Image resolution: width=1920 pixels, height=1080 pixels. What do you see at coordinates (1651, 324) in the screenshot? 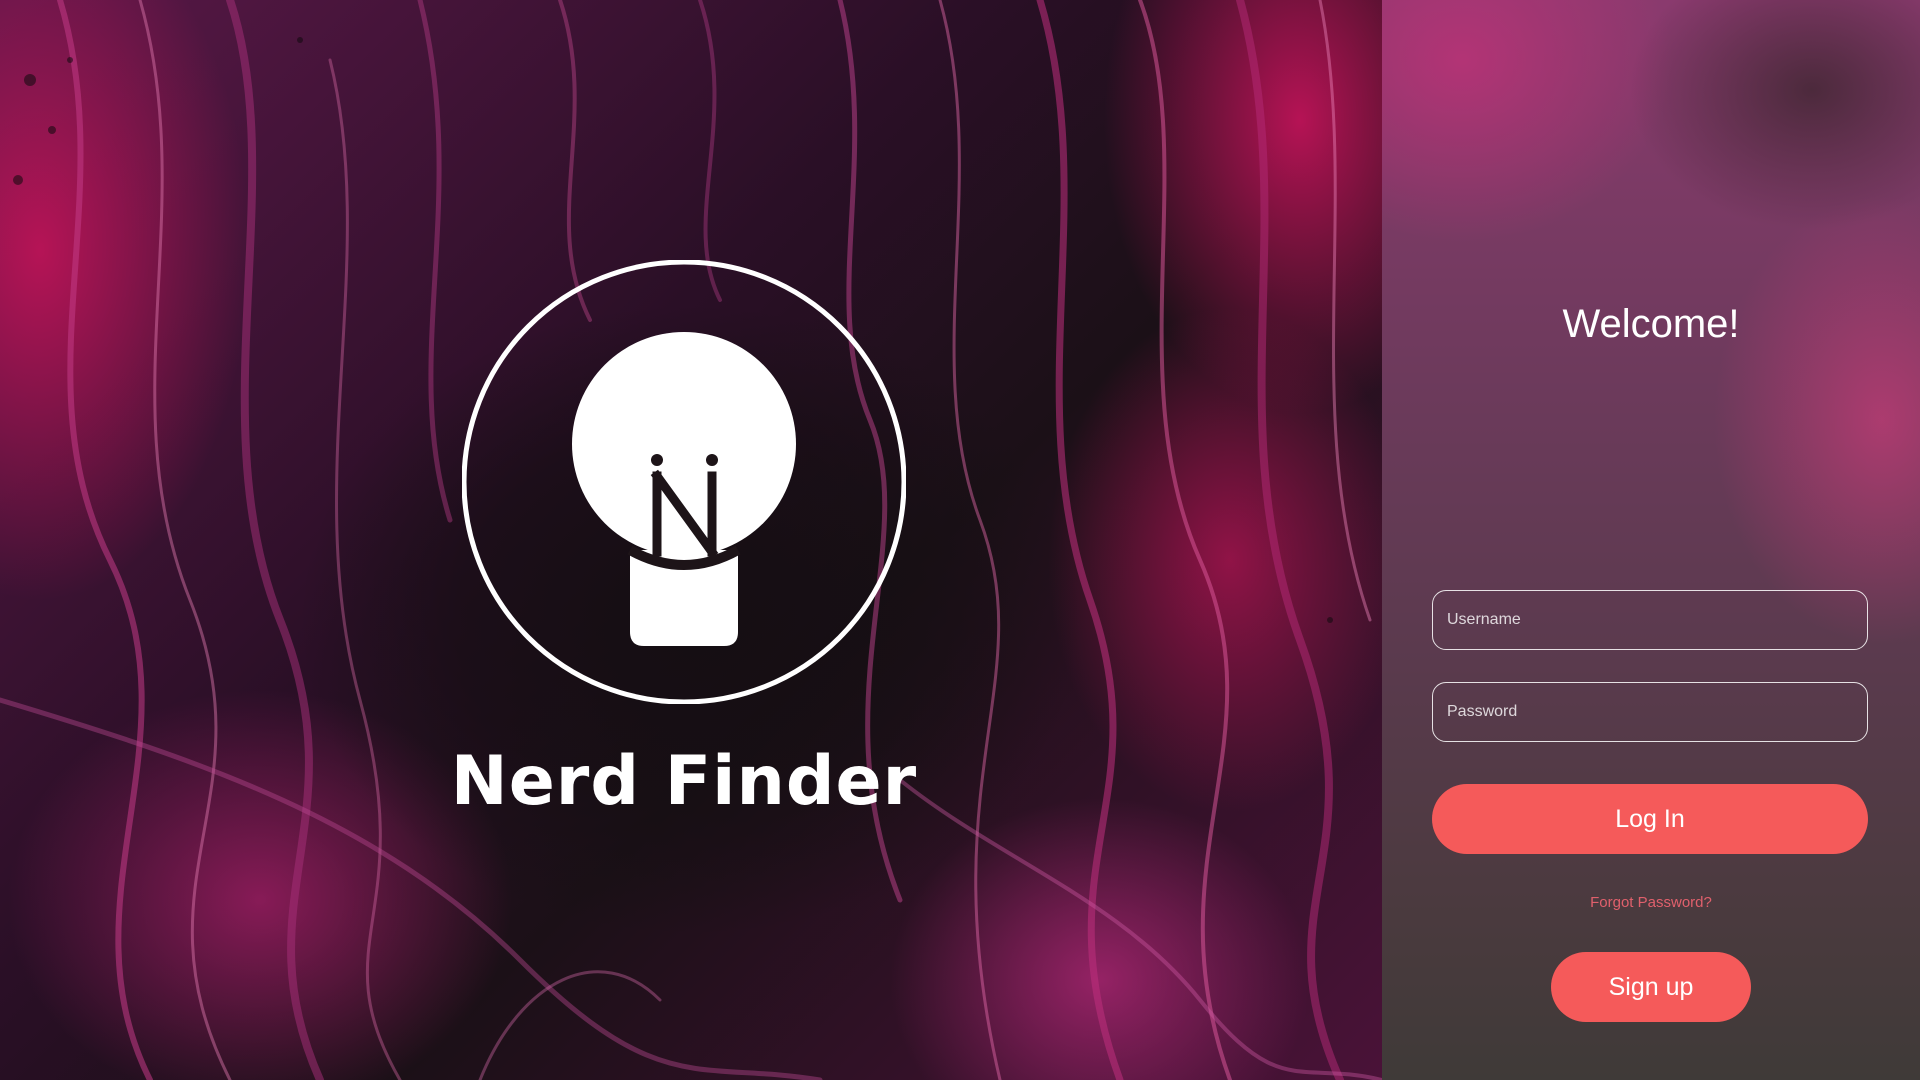
I see `welcome-heading: Welcome!` at bounding box center [1651, 324].